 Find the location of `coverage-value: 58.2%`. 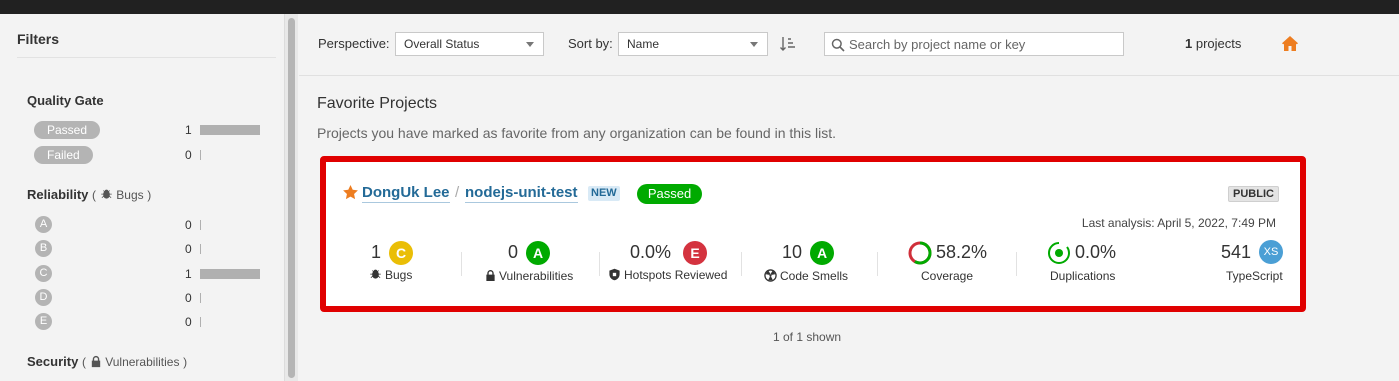

coverage-value: 58.2% is located at coordinates (962, 252).